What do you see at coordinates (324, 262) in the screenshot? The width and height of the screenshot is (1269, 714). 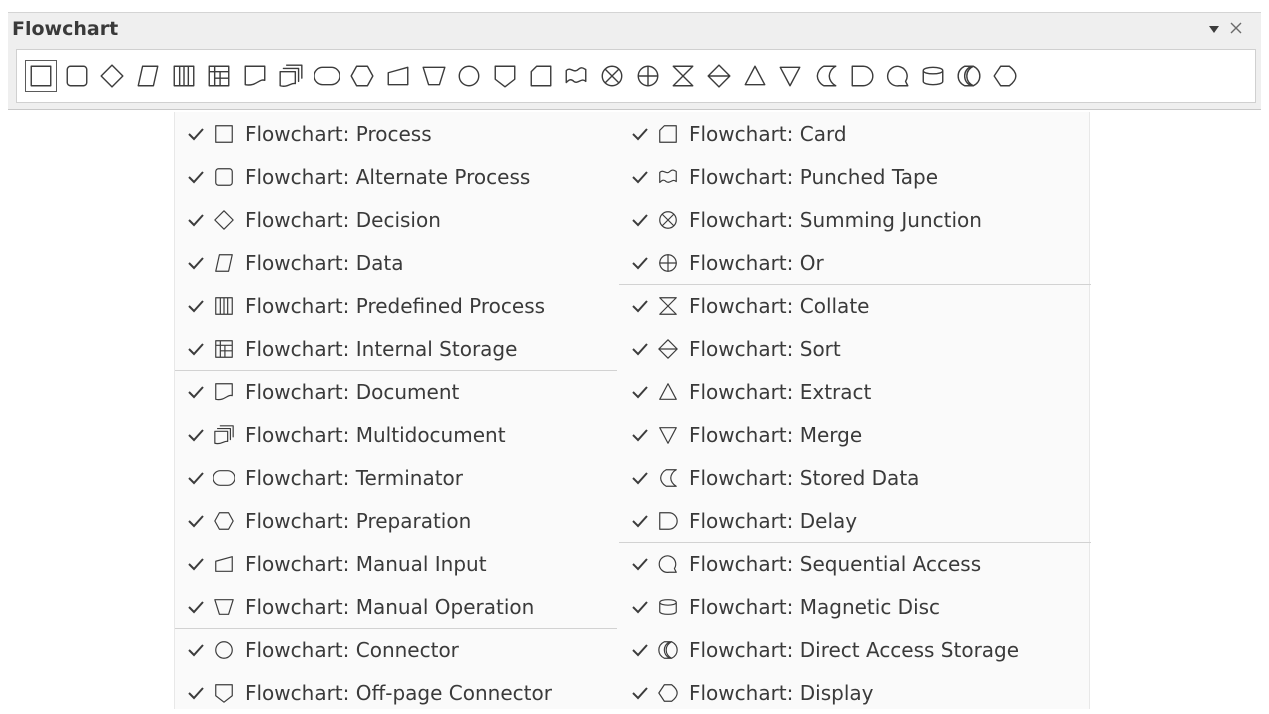 I see `menu-item-label: Flowchart: Data` at bounding box center [324, 262].